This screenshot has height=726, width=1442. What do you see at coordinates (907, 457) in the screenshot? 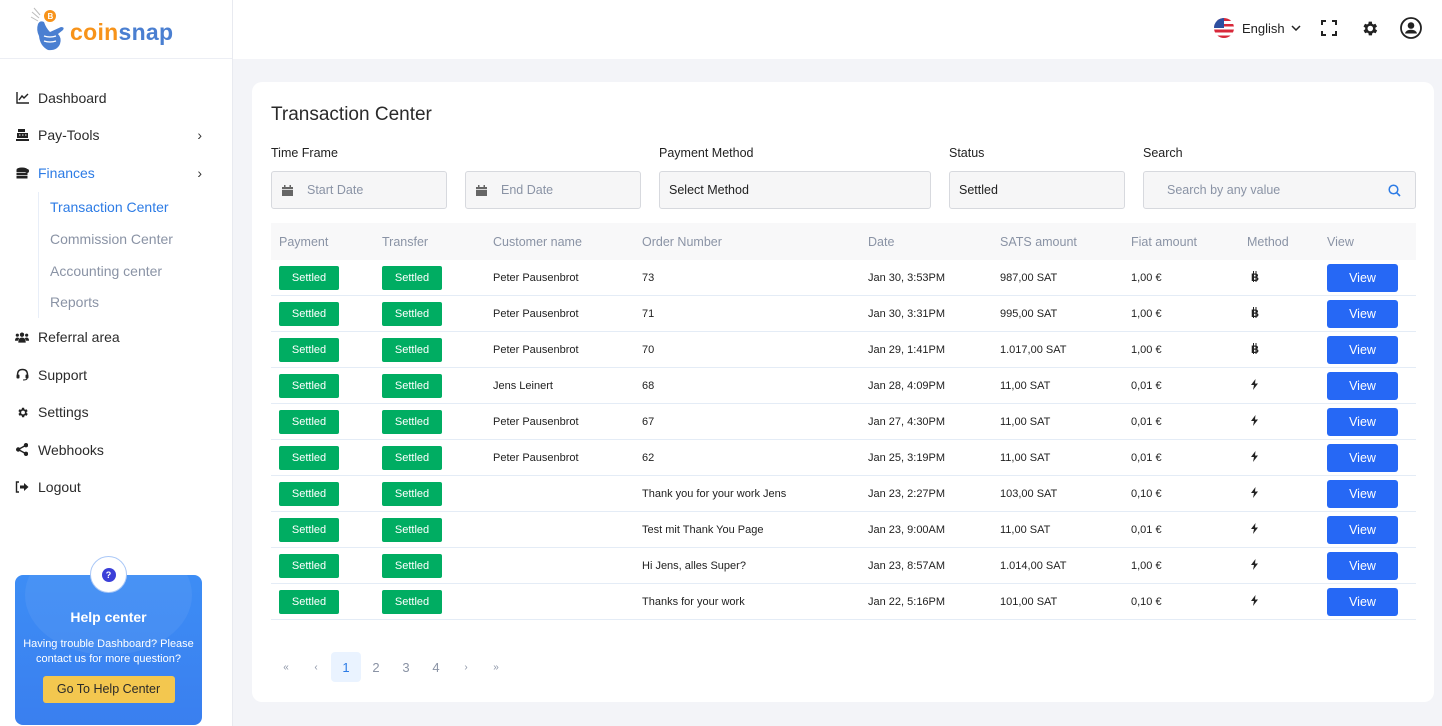
I see `date-cell: Jan 25, 3:19PM` at bounding box center [907, 457].